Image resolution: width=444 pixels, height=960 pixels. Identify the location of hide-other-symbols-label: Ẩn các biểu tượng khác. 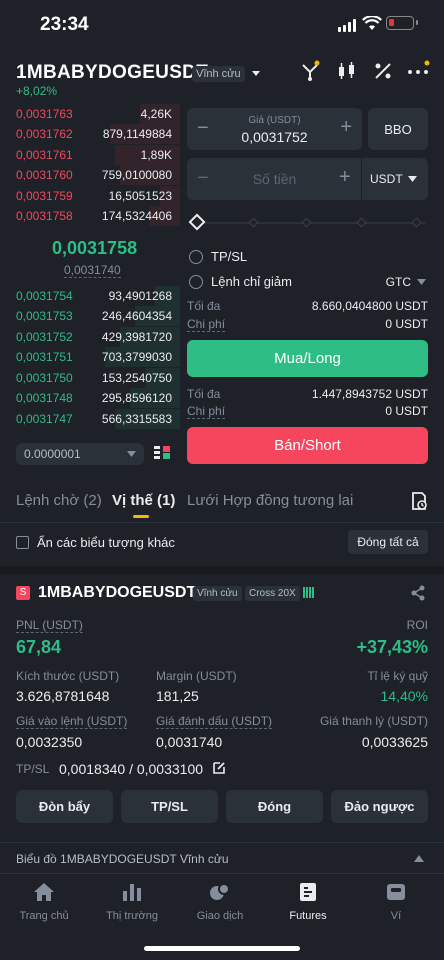
(106, 542).